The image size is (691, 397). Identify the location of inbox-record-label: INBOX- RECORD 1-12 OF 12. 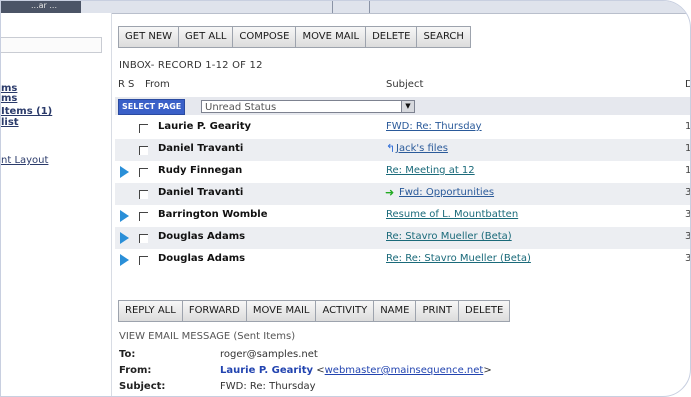
(191, 65).